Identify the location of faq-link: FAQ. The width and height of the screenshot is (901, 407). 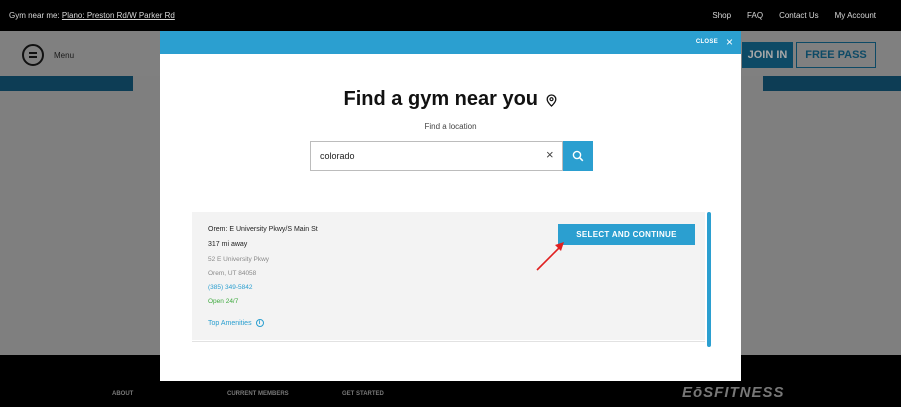
(755, 15).